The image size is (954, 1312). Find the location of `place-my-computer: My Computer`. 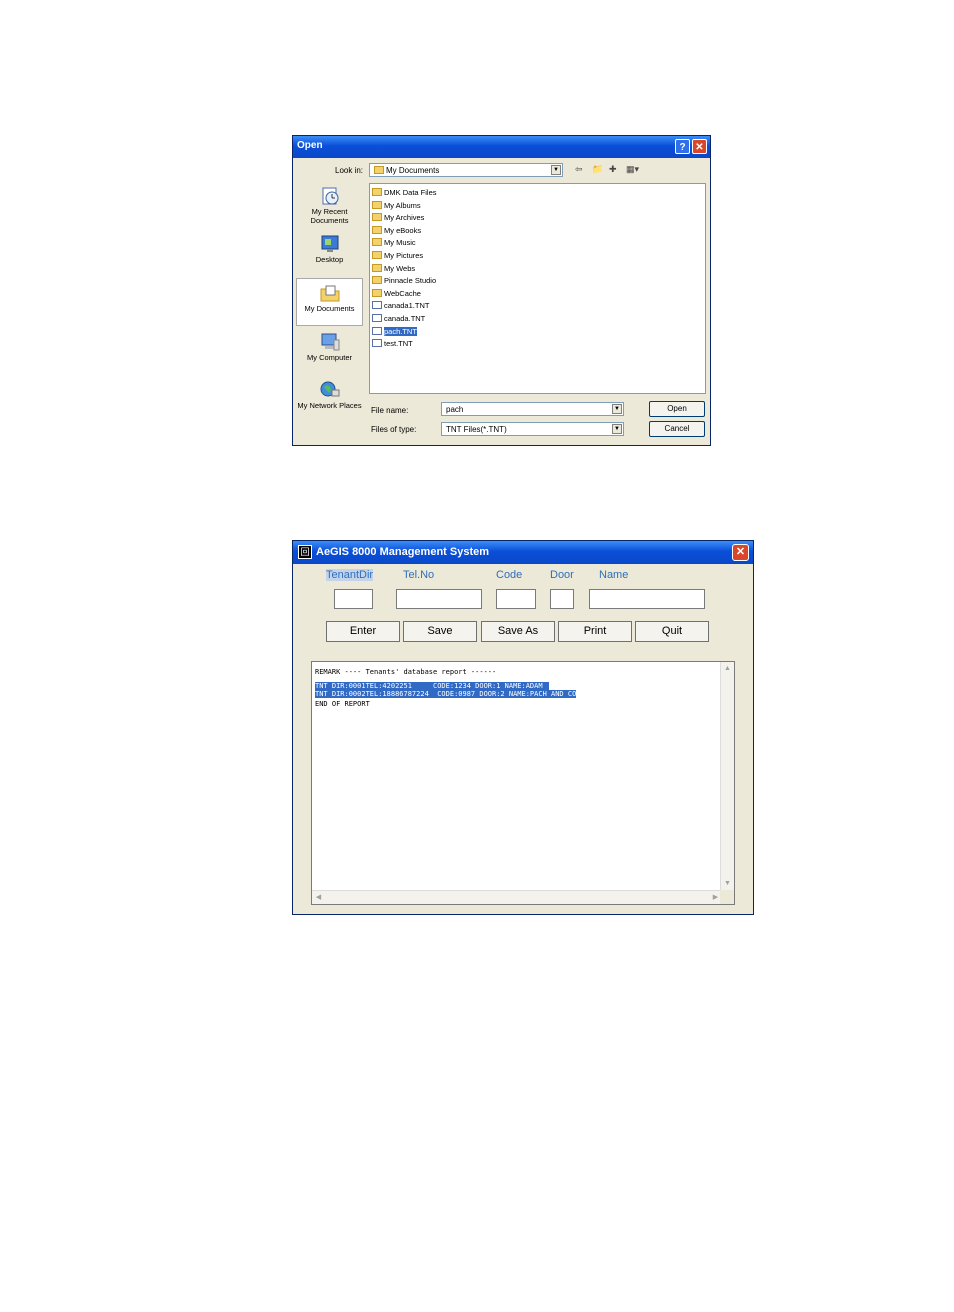

place-my-computer: My Computer is located at coordinates (329, 352).